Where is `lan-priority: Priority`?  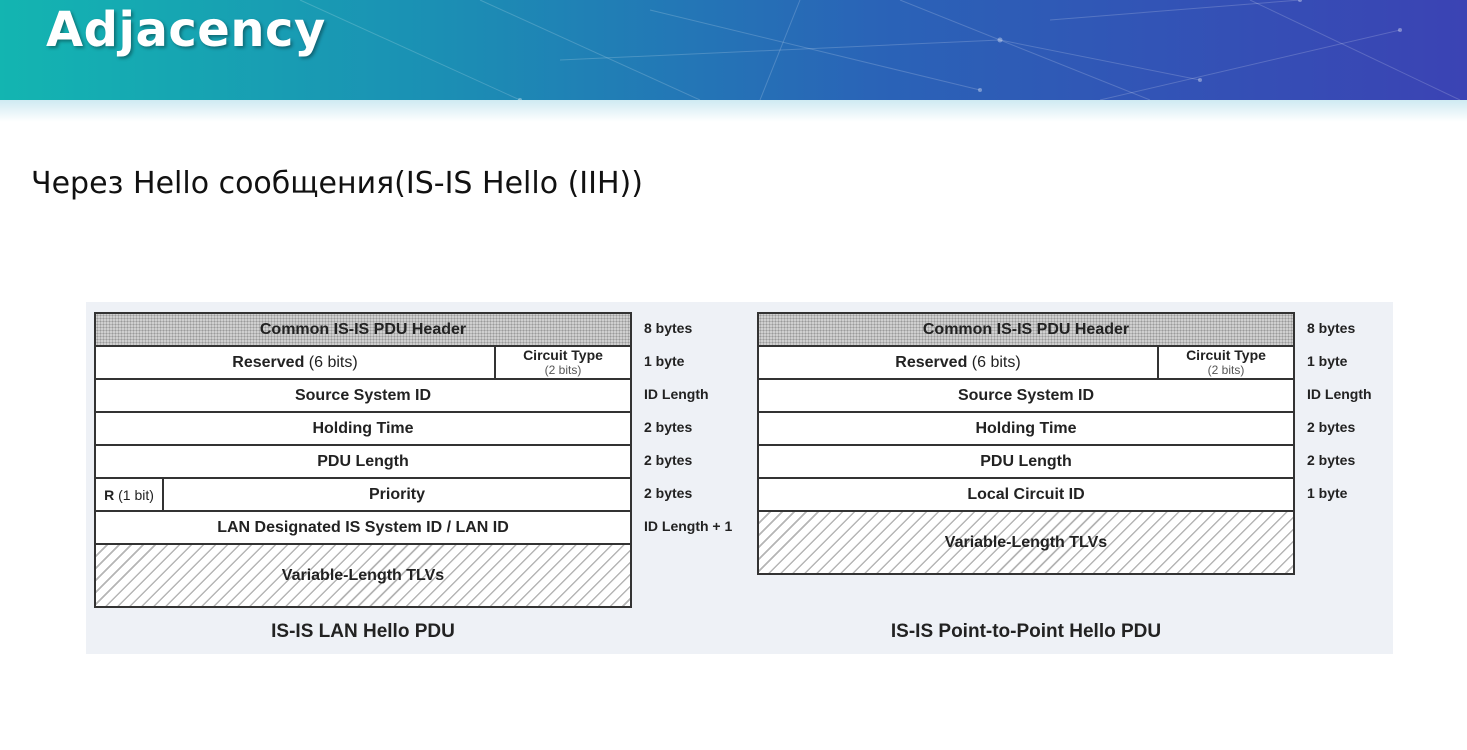 lan-priority: Priority is located at coordinates (396, 494).